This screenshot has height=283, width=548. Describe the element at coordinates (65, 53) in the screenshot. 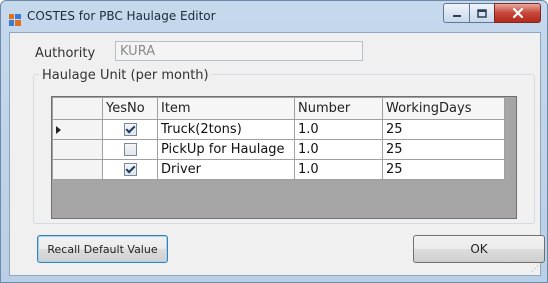

I see `authority-label: Authority` at that location.